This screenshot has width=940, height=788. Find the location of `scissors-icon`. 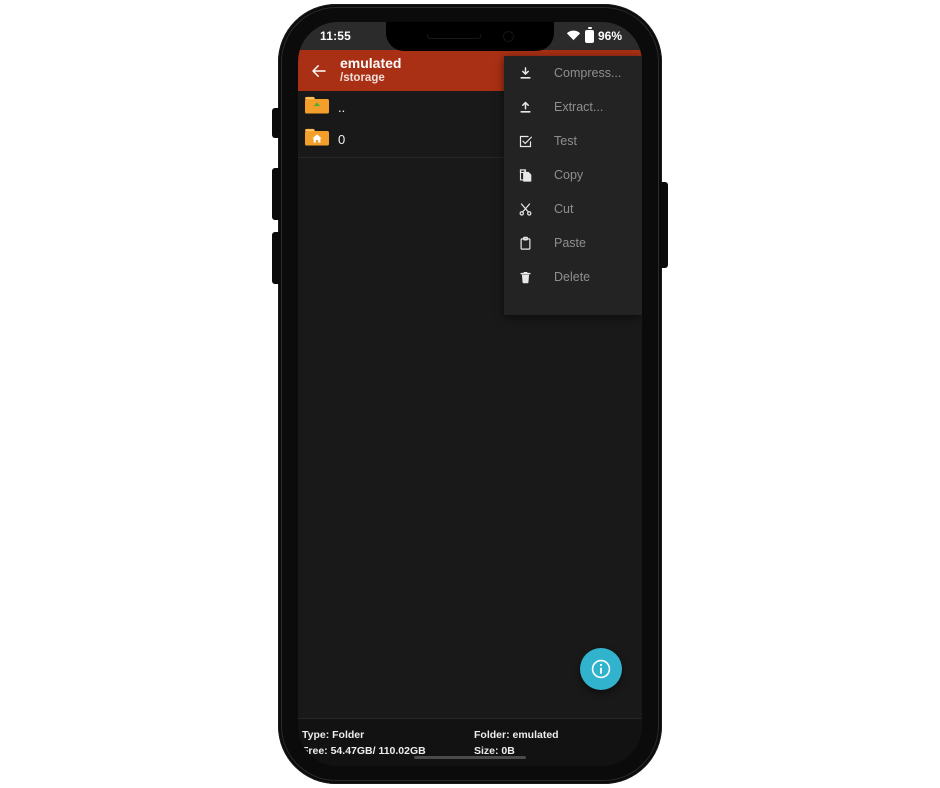

scissors-icon is located at coordinates (525, 209).